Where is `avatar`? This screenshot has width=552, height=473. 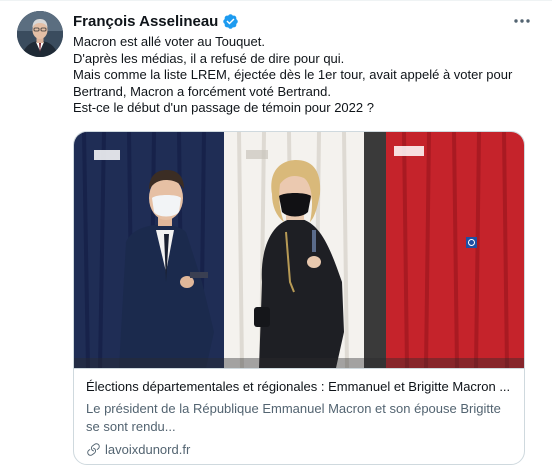
avatar is located at coordinates (40, 34).